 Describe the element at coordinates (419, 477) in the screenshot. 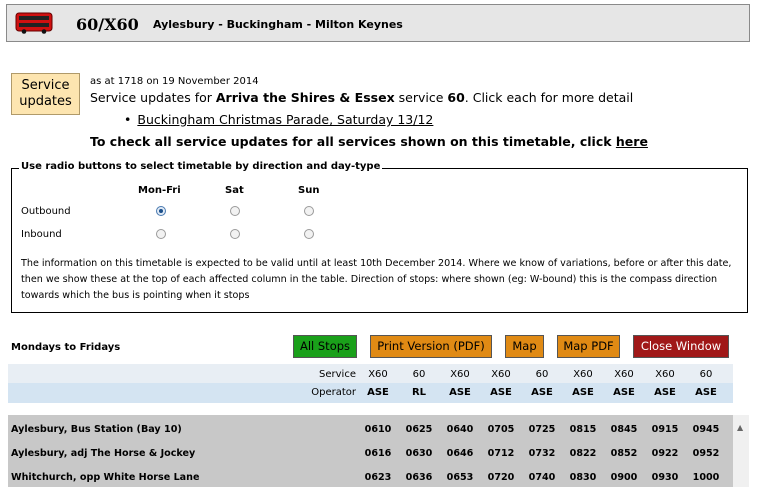

I see `departure-time: 0636` at that location.